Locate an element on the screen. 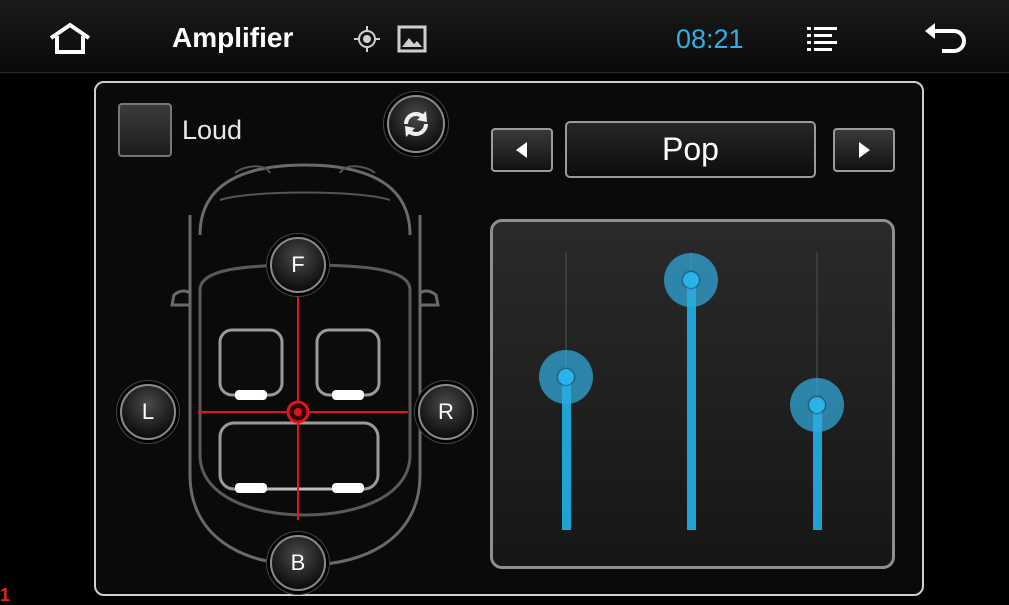  home-icon is located at coordinates (70, 38).